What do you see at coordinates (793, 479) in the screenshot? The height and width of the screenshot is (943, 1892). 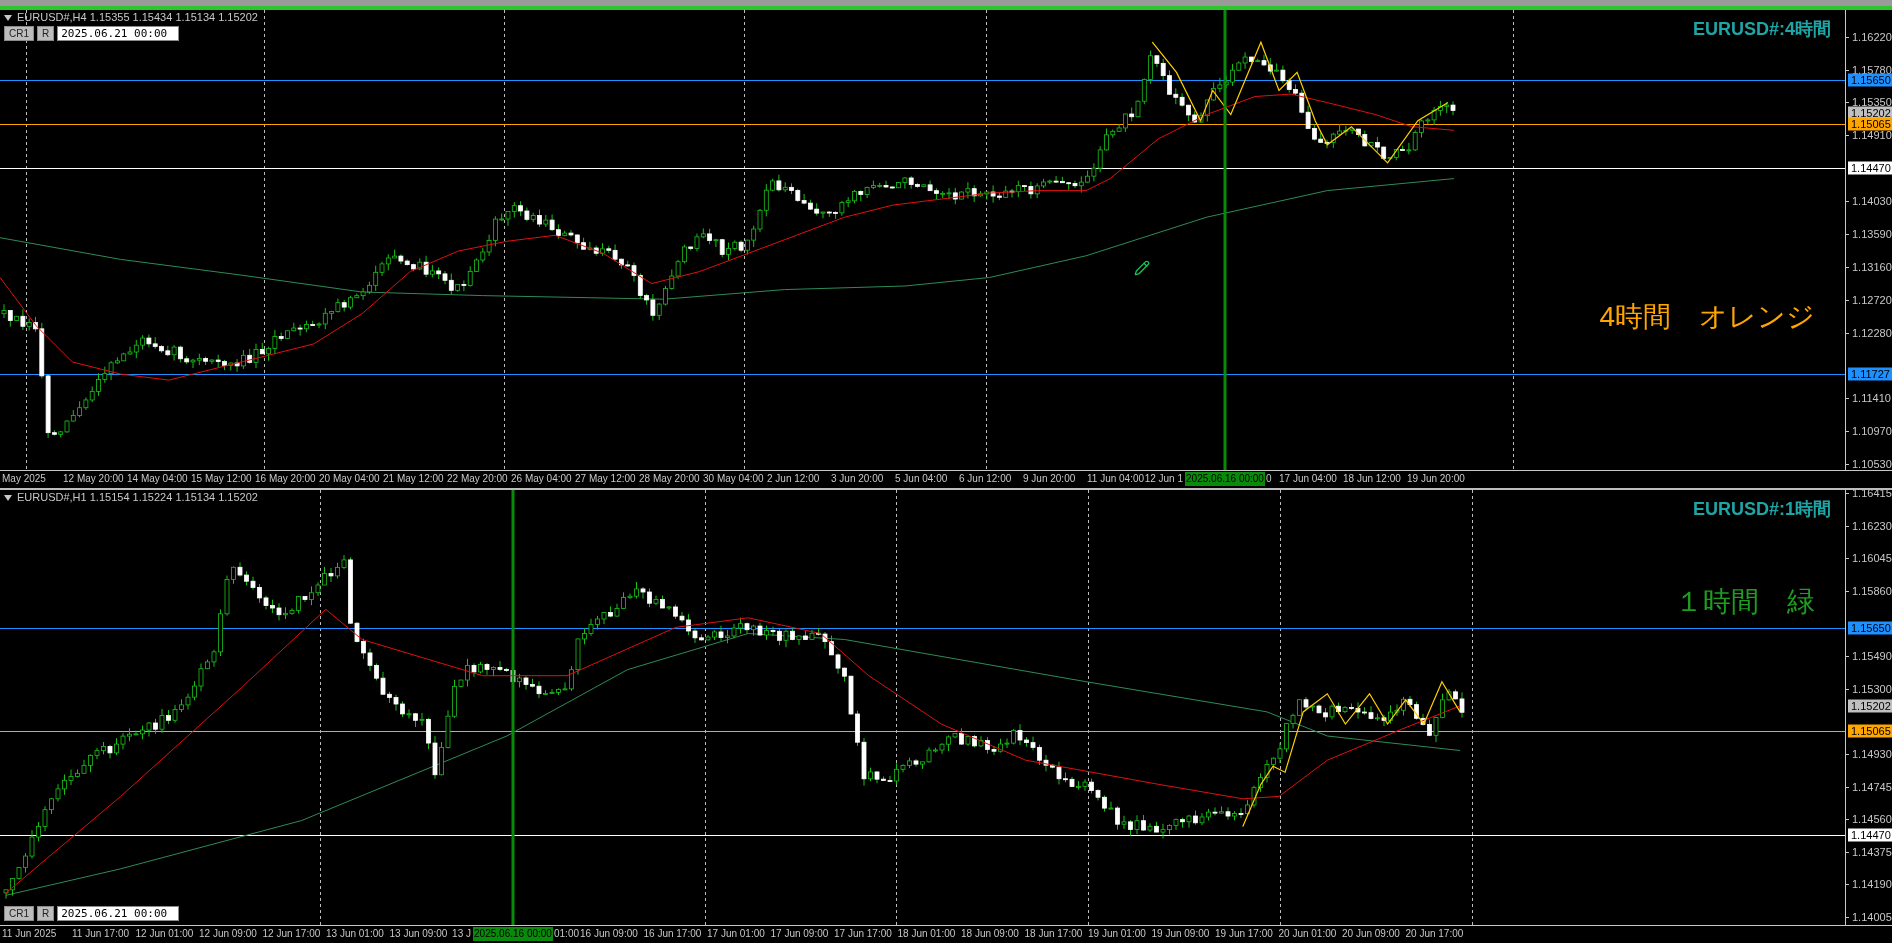 I see `time-label: 2 Jun 12:00` at bounding box center [793, 479].